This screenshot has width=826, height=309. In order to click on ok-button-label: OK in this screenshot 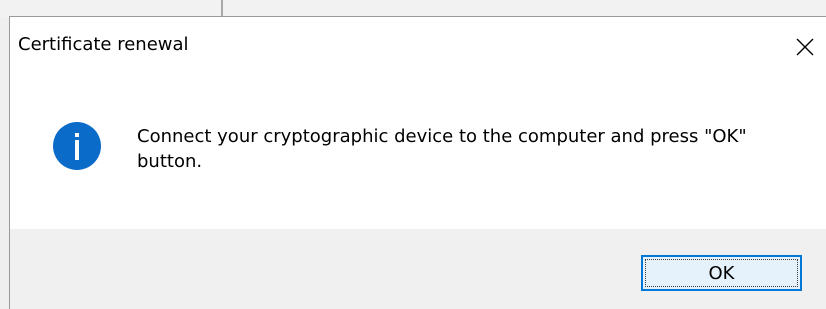, I will do `click(721, 273)`.